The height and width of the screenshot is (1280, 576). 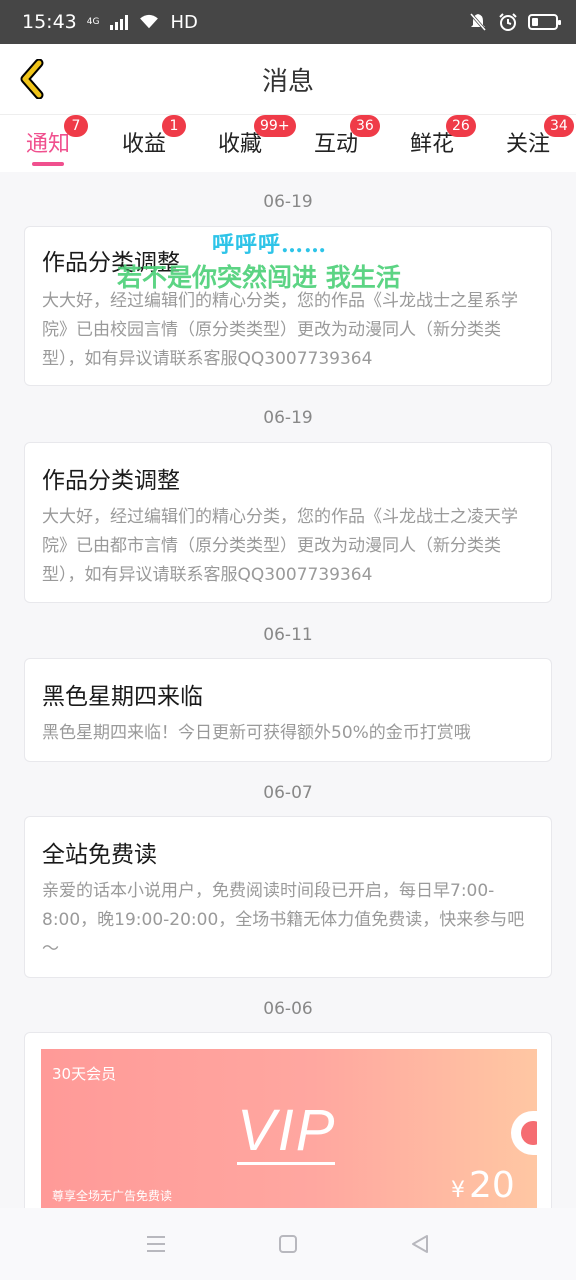 What do you see at coordinates (48, 164) in the screenshot?
I see `active-tab-indicator` at bounding box center [48, 164].